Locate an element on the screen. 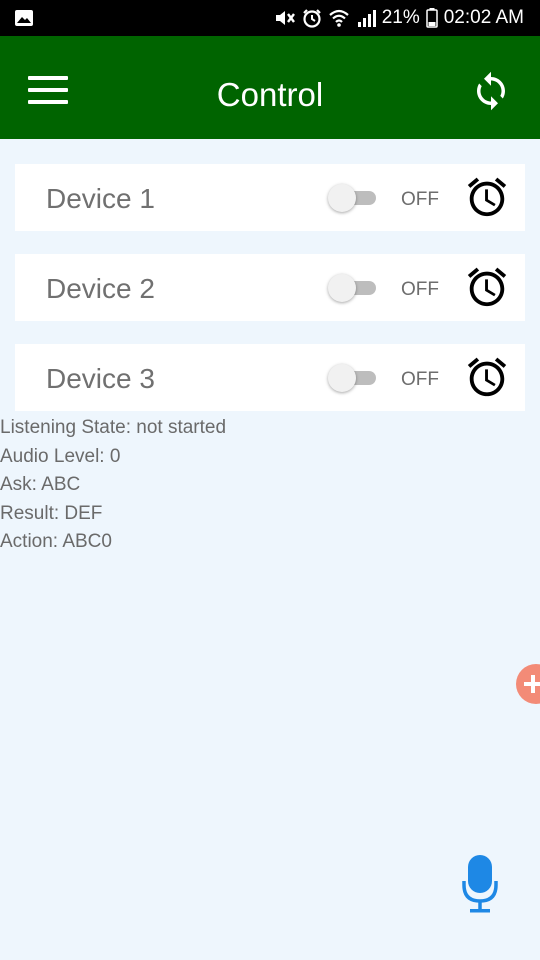 The image size is (540, 960). action-text: Action: ABC0 is located at coordinates (56, 541).